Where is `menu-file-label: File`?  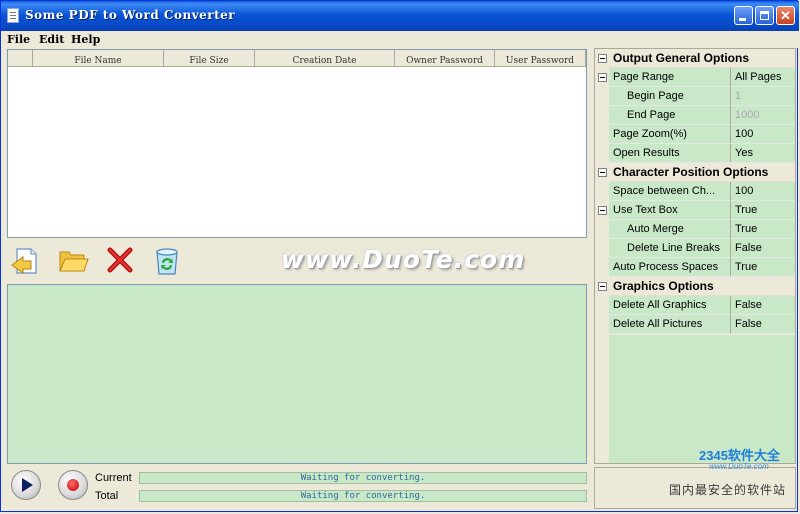
menu-file-label: File is located at coordinates (19, 39).